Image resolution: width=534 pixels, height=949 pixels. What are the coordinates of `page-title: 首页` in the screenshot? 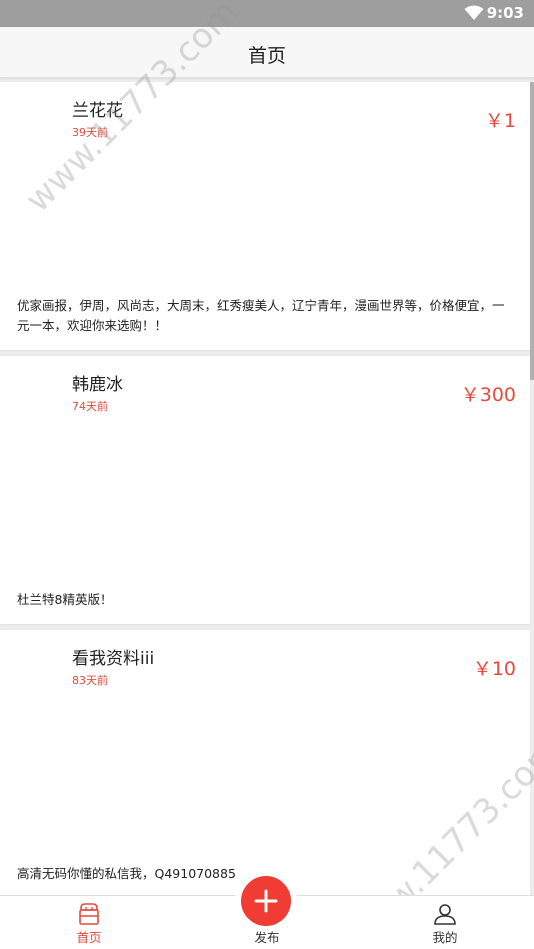 It's located at (266, 56).